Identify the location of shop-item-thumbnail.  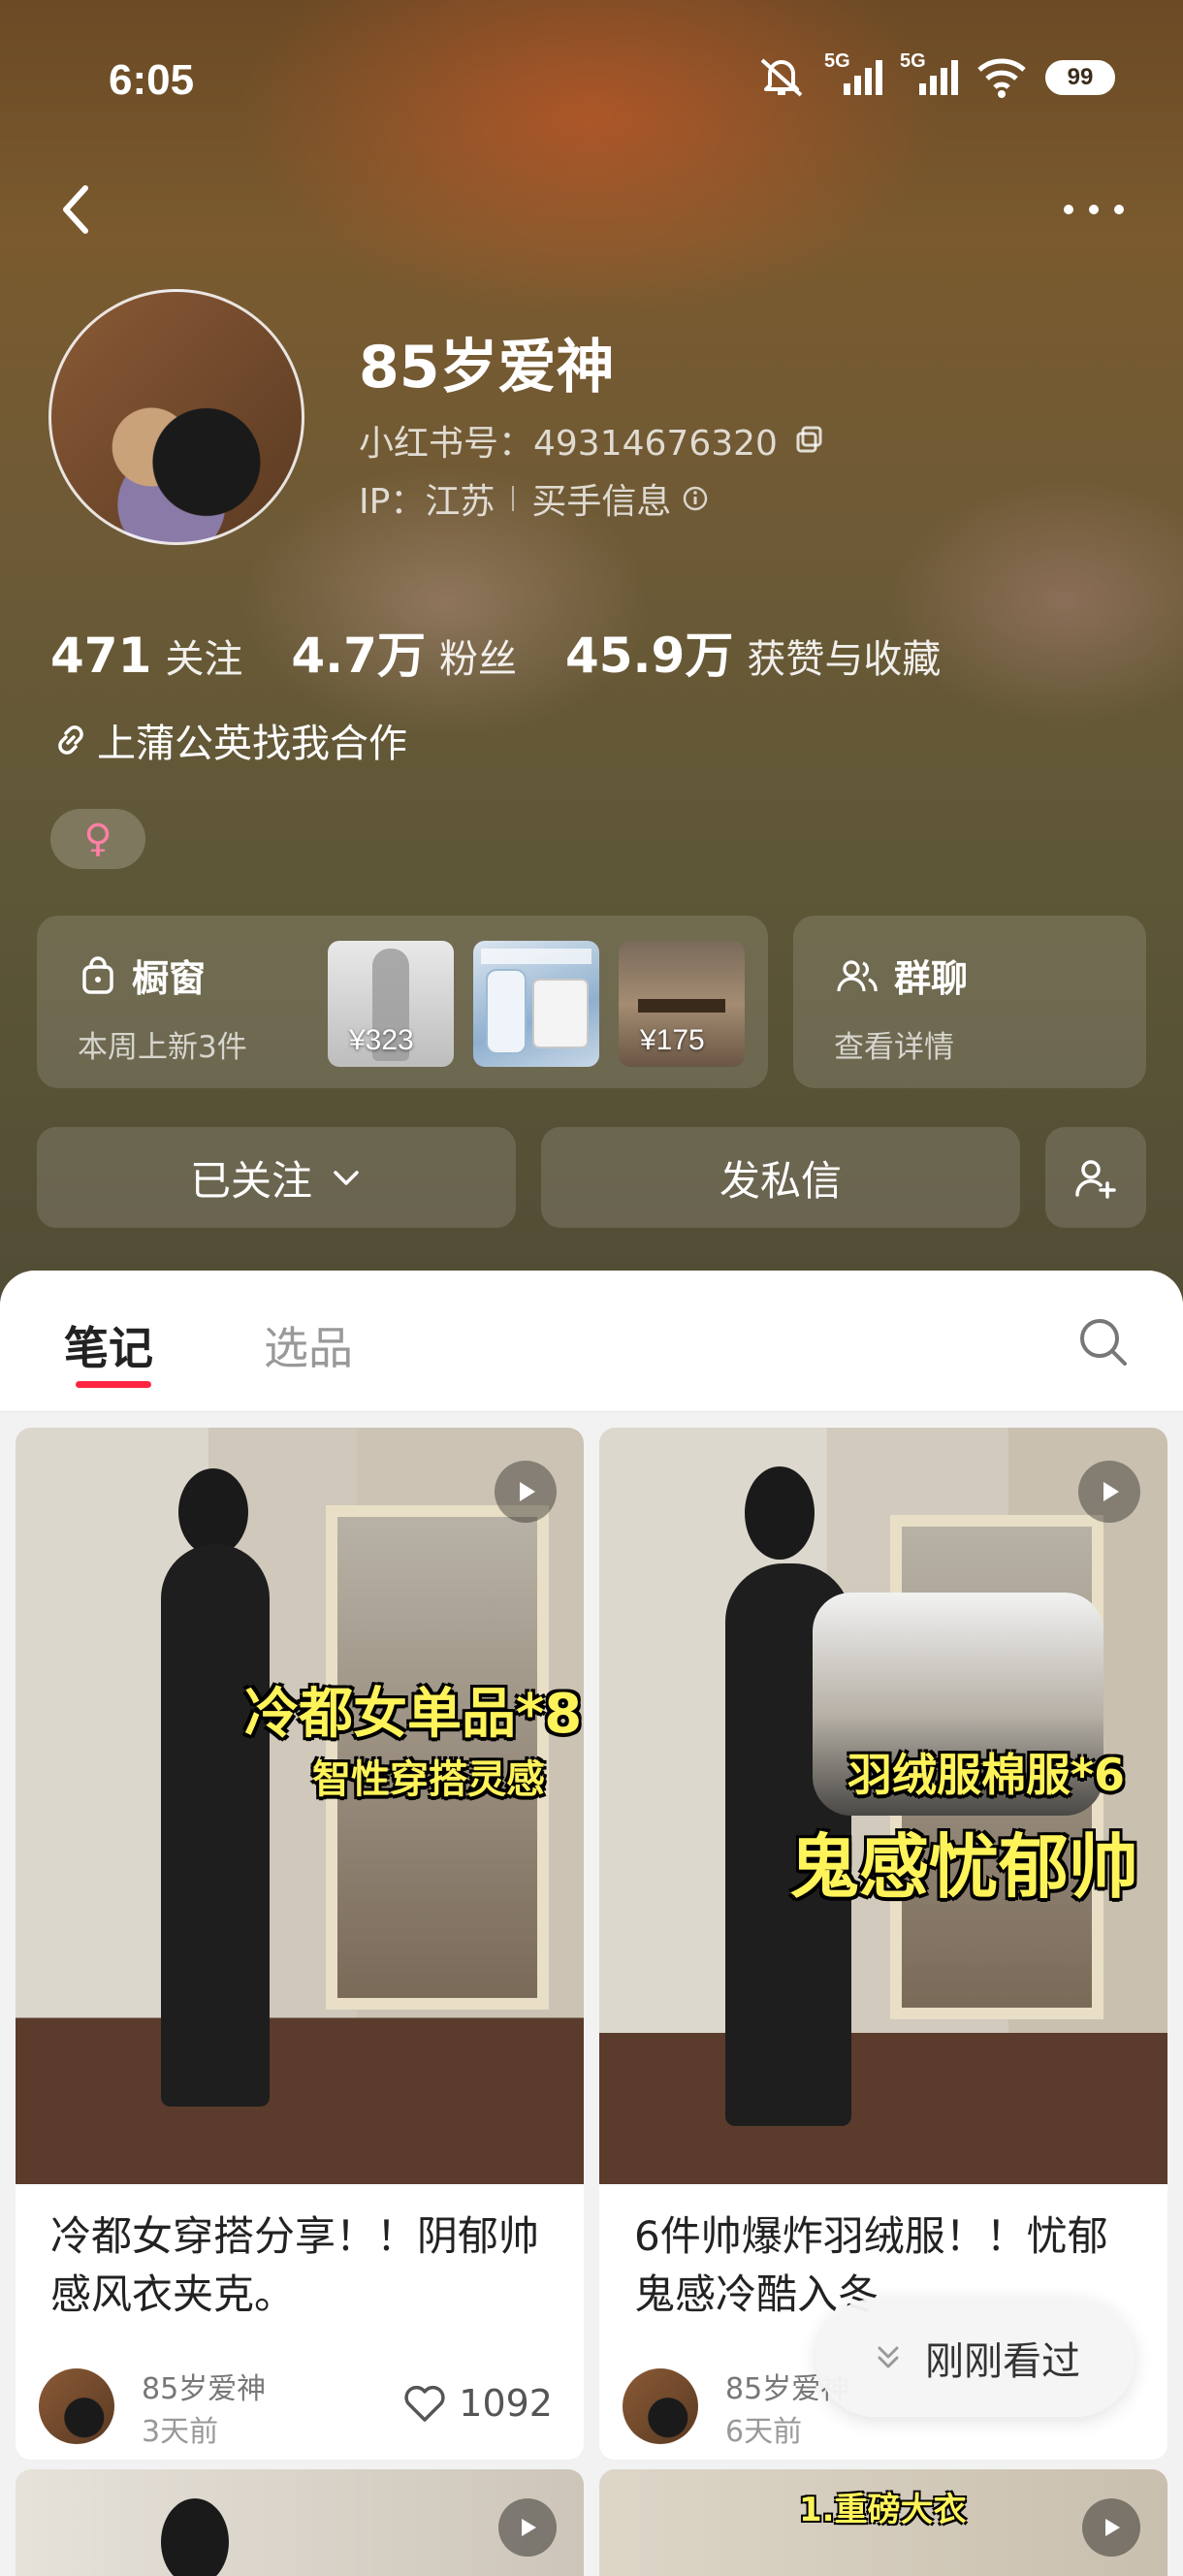
(536, 1004).